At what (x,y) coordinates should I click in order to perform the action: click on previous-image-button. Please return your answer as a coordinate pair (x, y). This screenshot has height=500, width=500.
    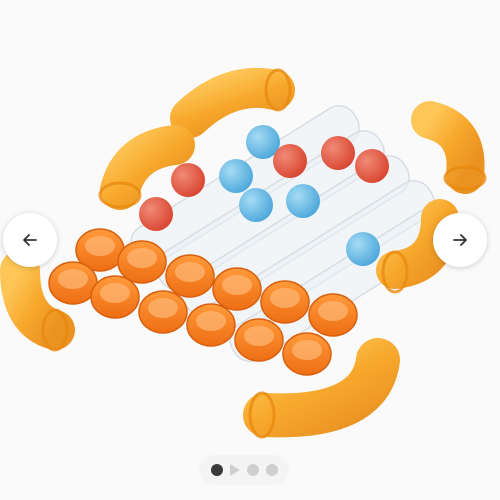
    Looking at the image, I should click on (30, 240).